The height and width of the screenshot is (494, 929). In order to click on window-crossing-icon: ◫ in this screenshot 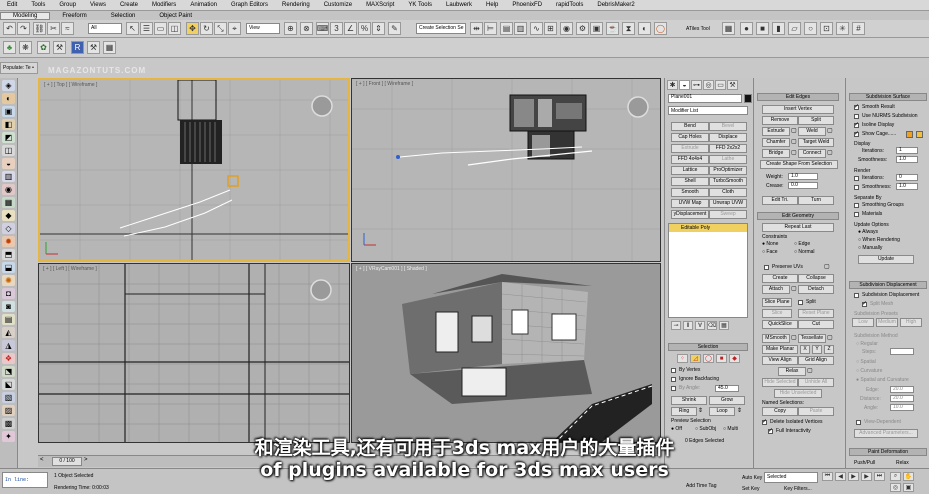, I will do `click(174, 28)`.